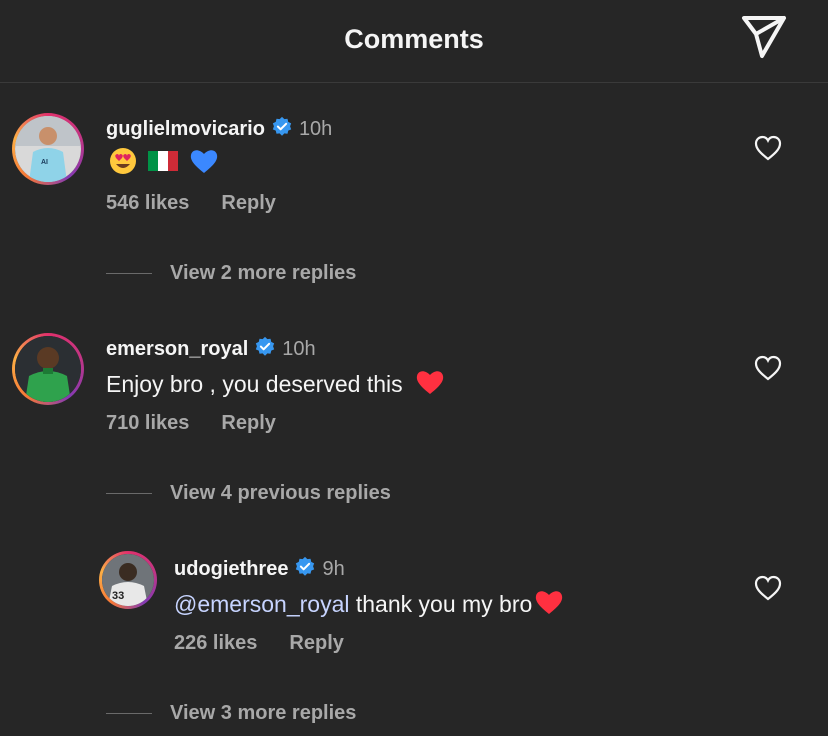 Image resolution: width=828 pixels, height=736 pixels. I want to click on comment-text: Enjoy bro , you deserved this, so click(275, 383).